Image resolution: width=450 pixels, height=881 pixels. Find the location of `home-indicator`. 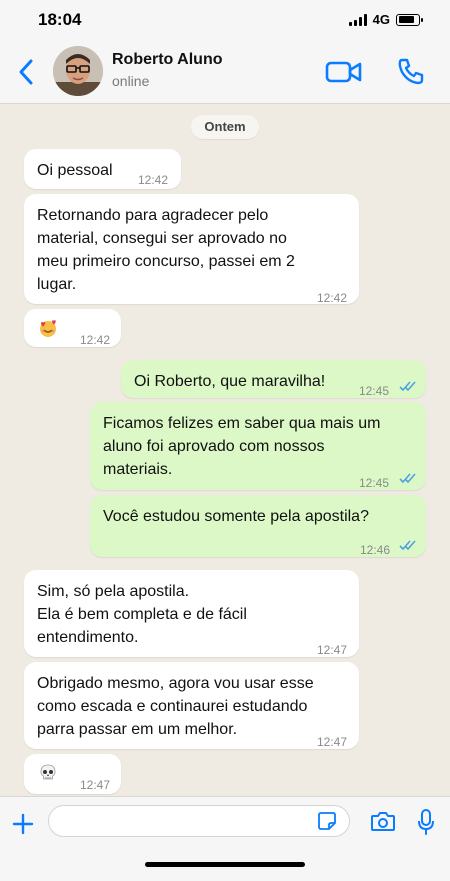

home-indicator is located at coordinates (225, 864).